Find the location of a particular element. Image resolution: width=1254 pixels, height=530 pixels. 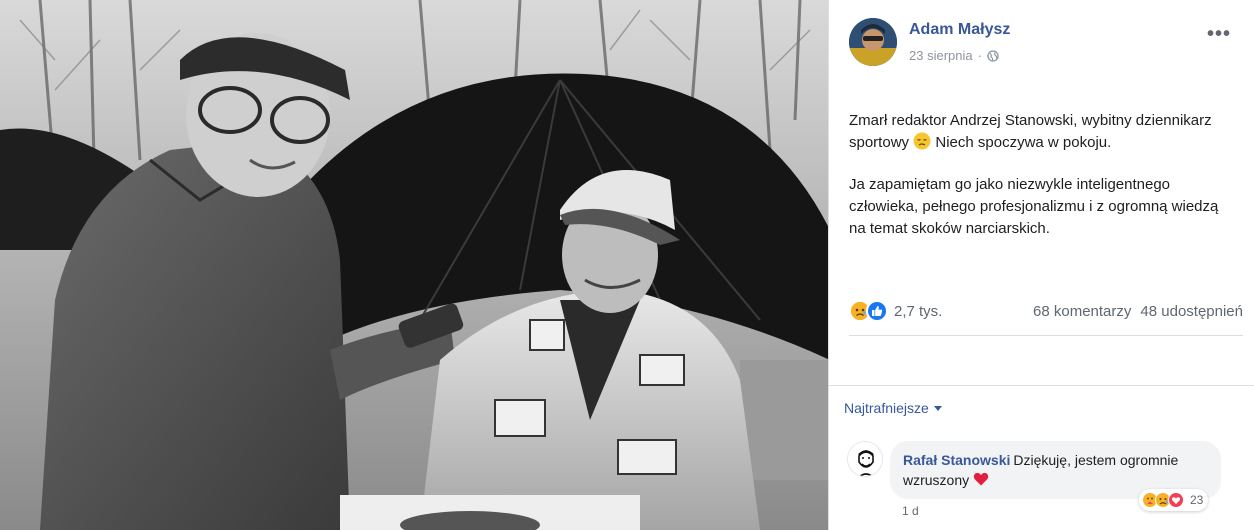

reaction-count: 2,7 tys. is located at coordinates (918, 311).